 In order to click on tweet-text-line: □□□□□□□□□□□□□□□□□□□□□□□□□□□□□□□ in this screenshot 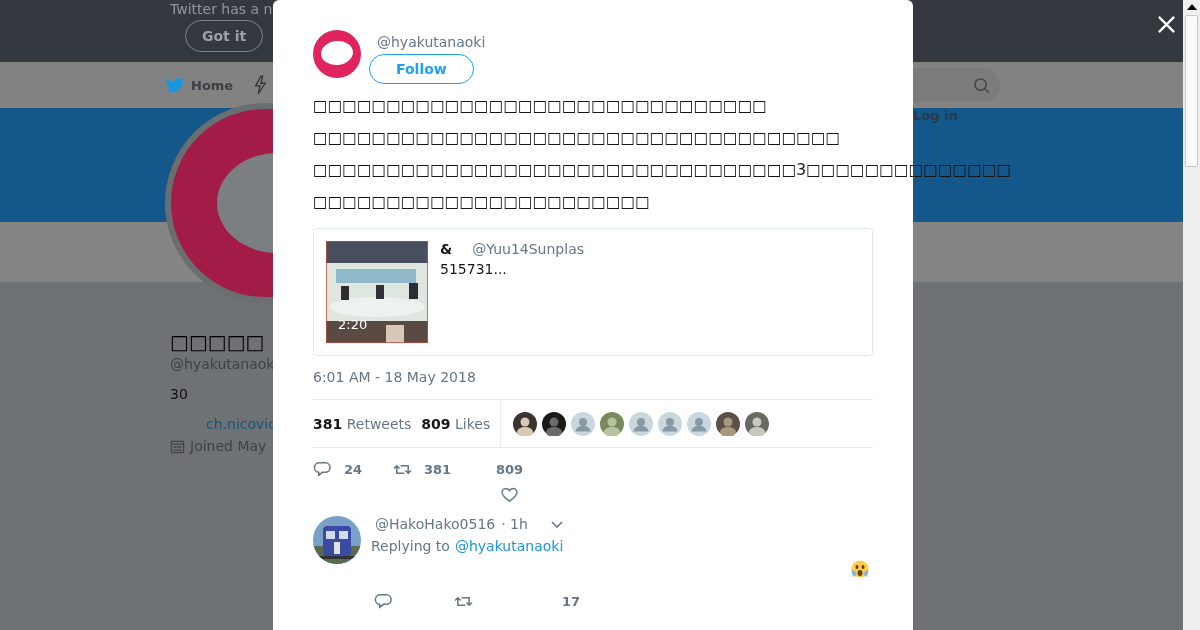, I will do `click(540, 106)`.